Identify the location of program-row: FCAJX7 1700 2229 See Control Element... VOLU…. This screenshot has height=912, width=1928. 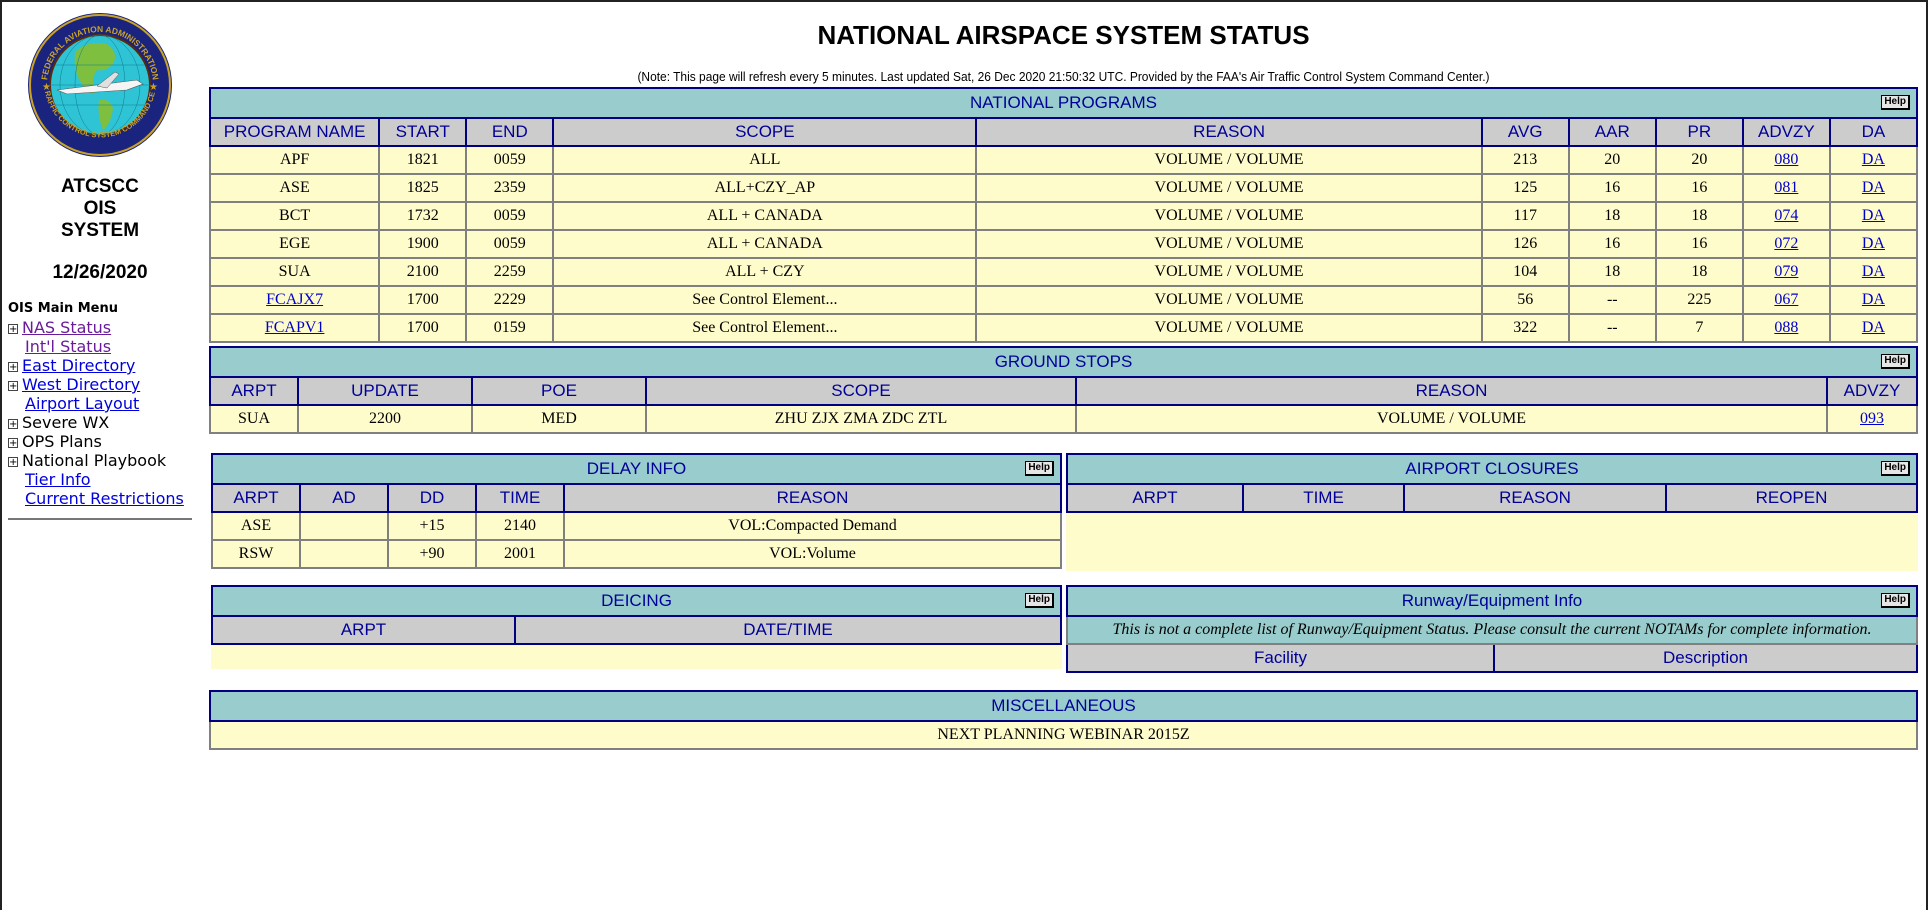
(1063, 300).